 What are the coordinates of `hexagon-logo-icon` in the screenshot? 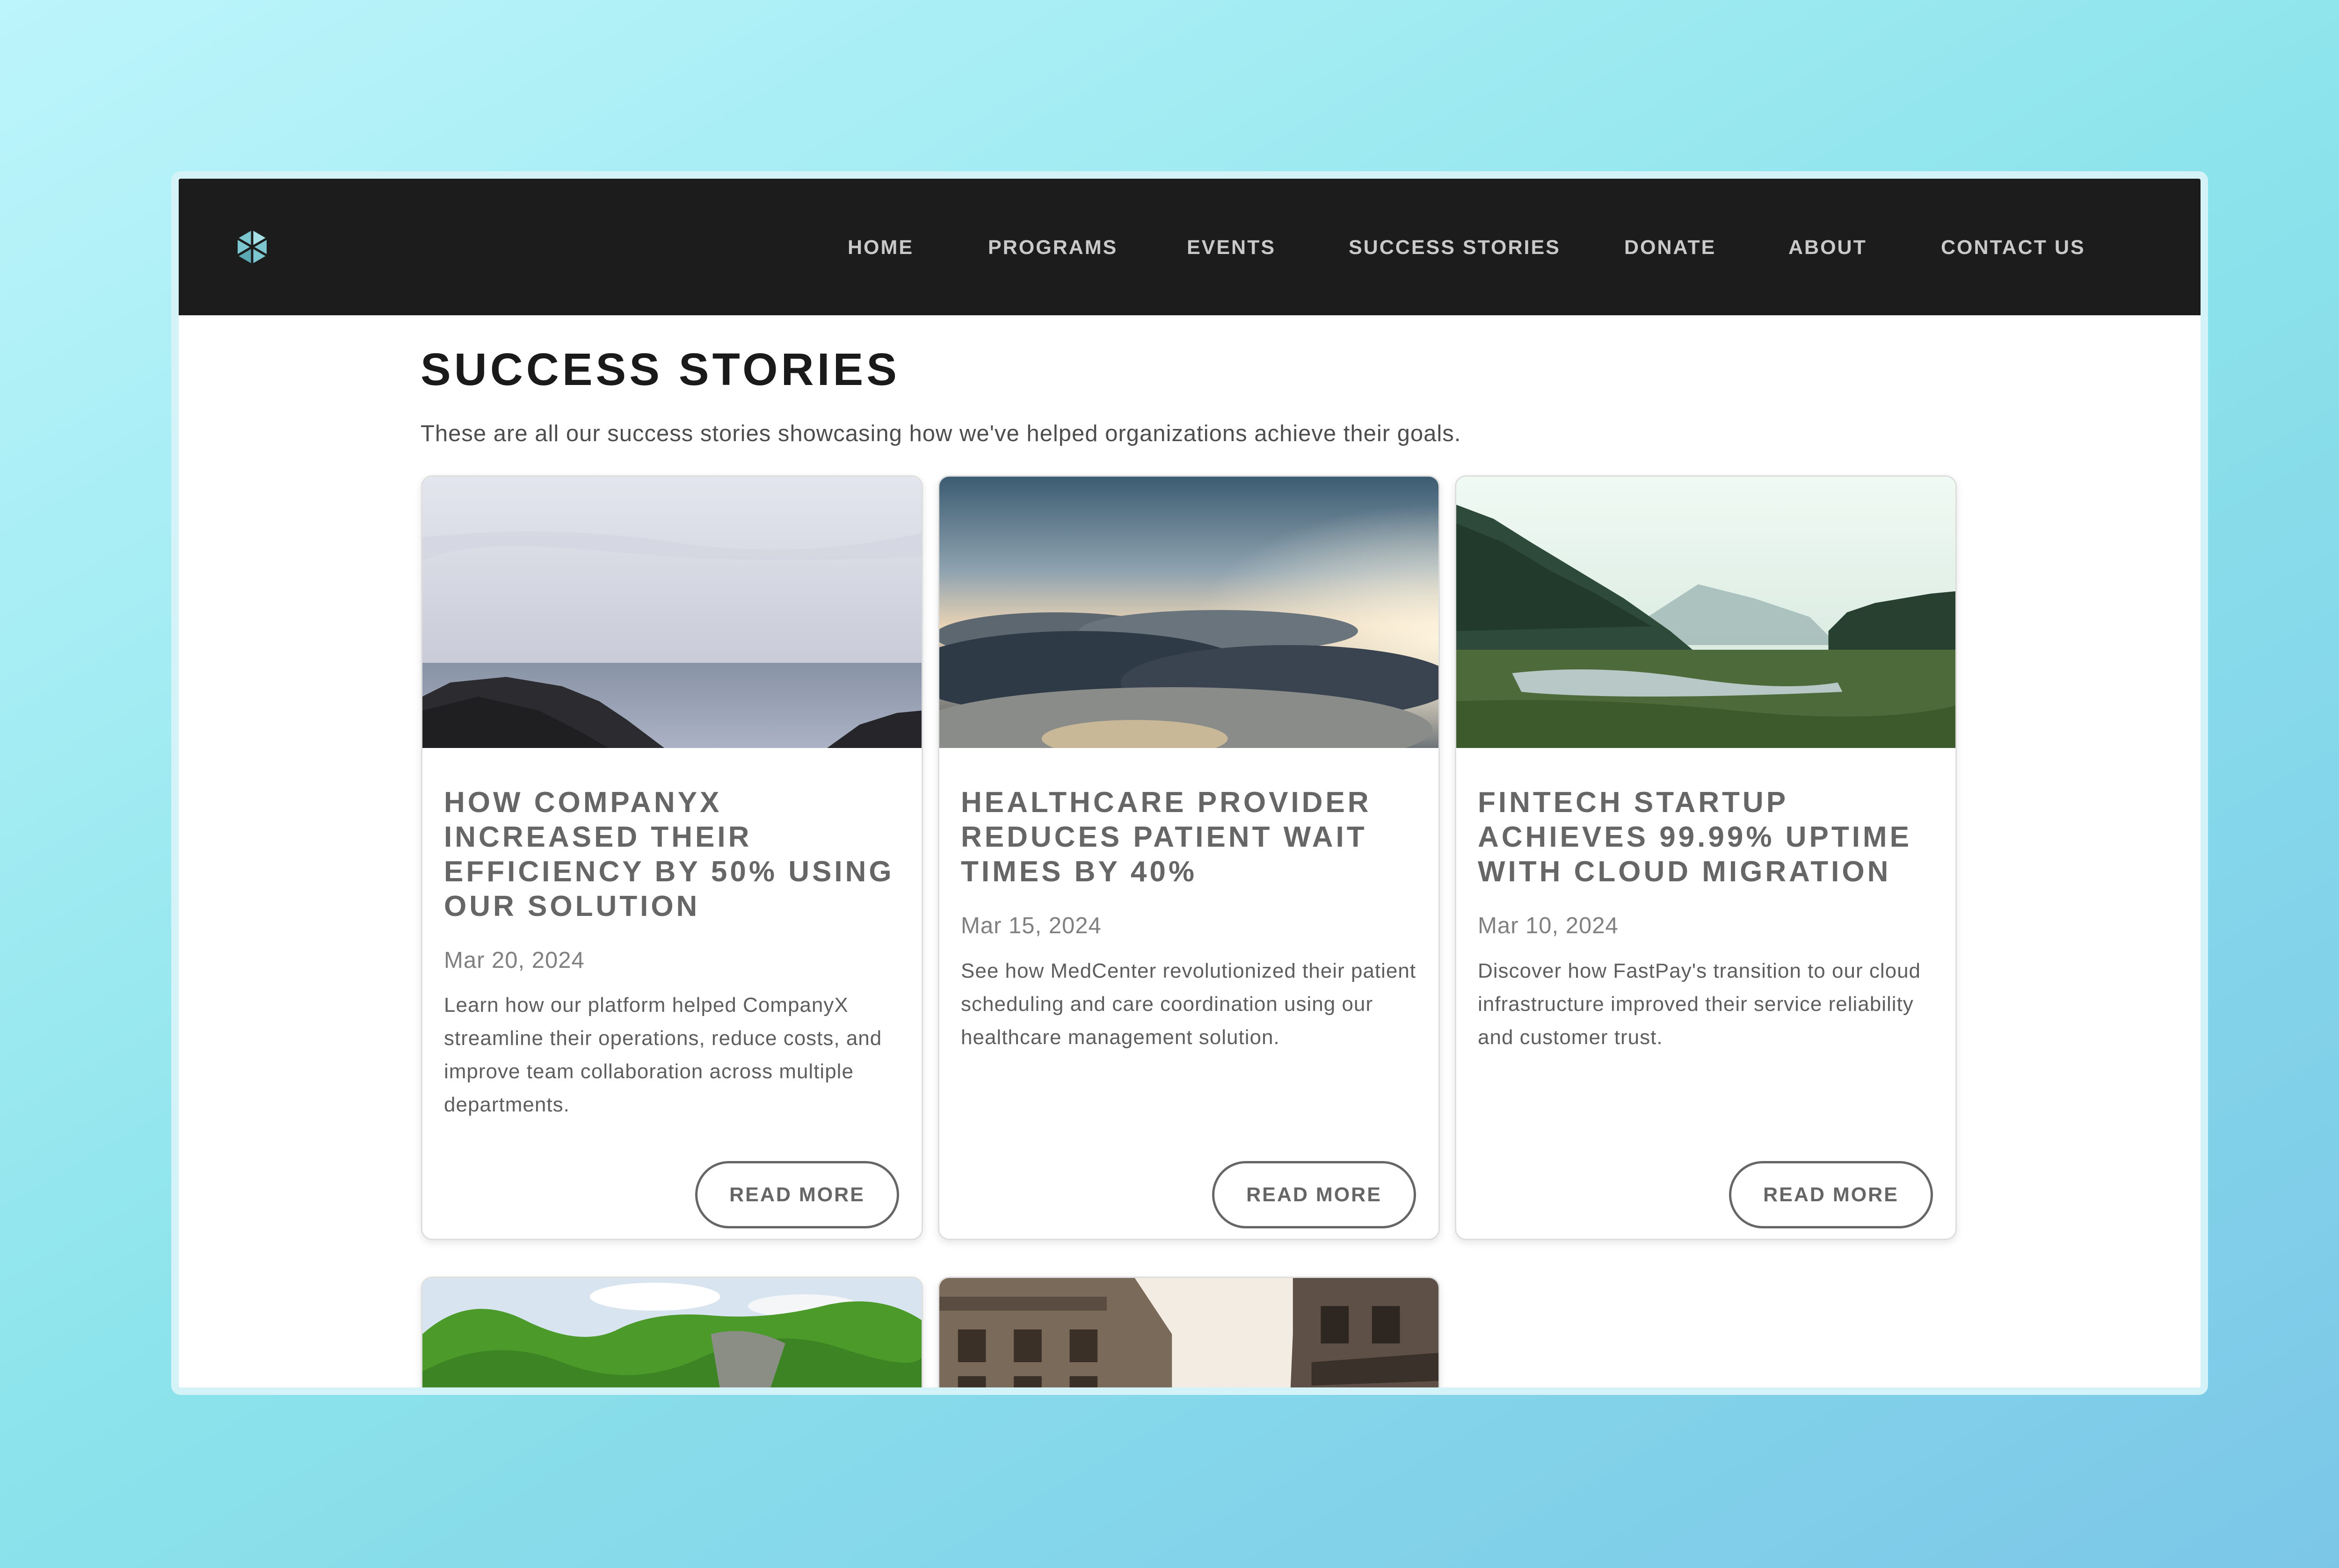 It's located at (252, 247).